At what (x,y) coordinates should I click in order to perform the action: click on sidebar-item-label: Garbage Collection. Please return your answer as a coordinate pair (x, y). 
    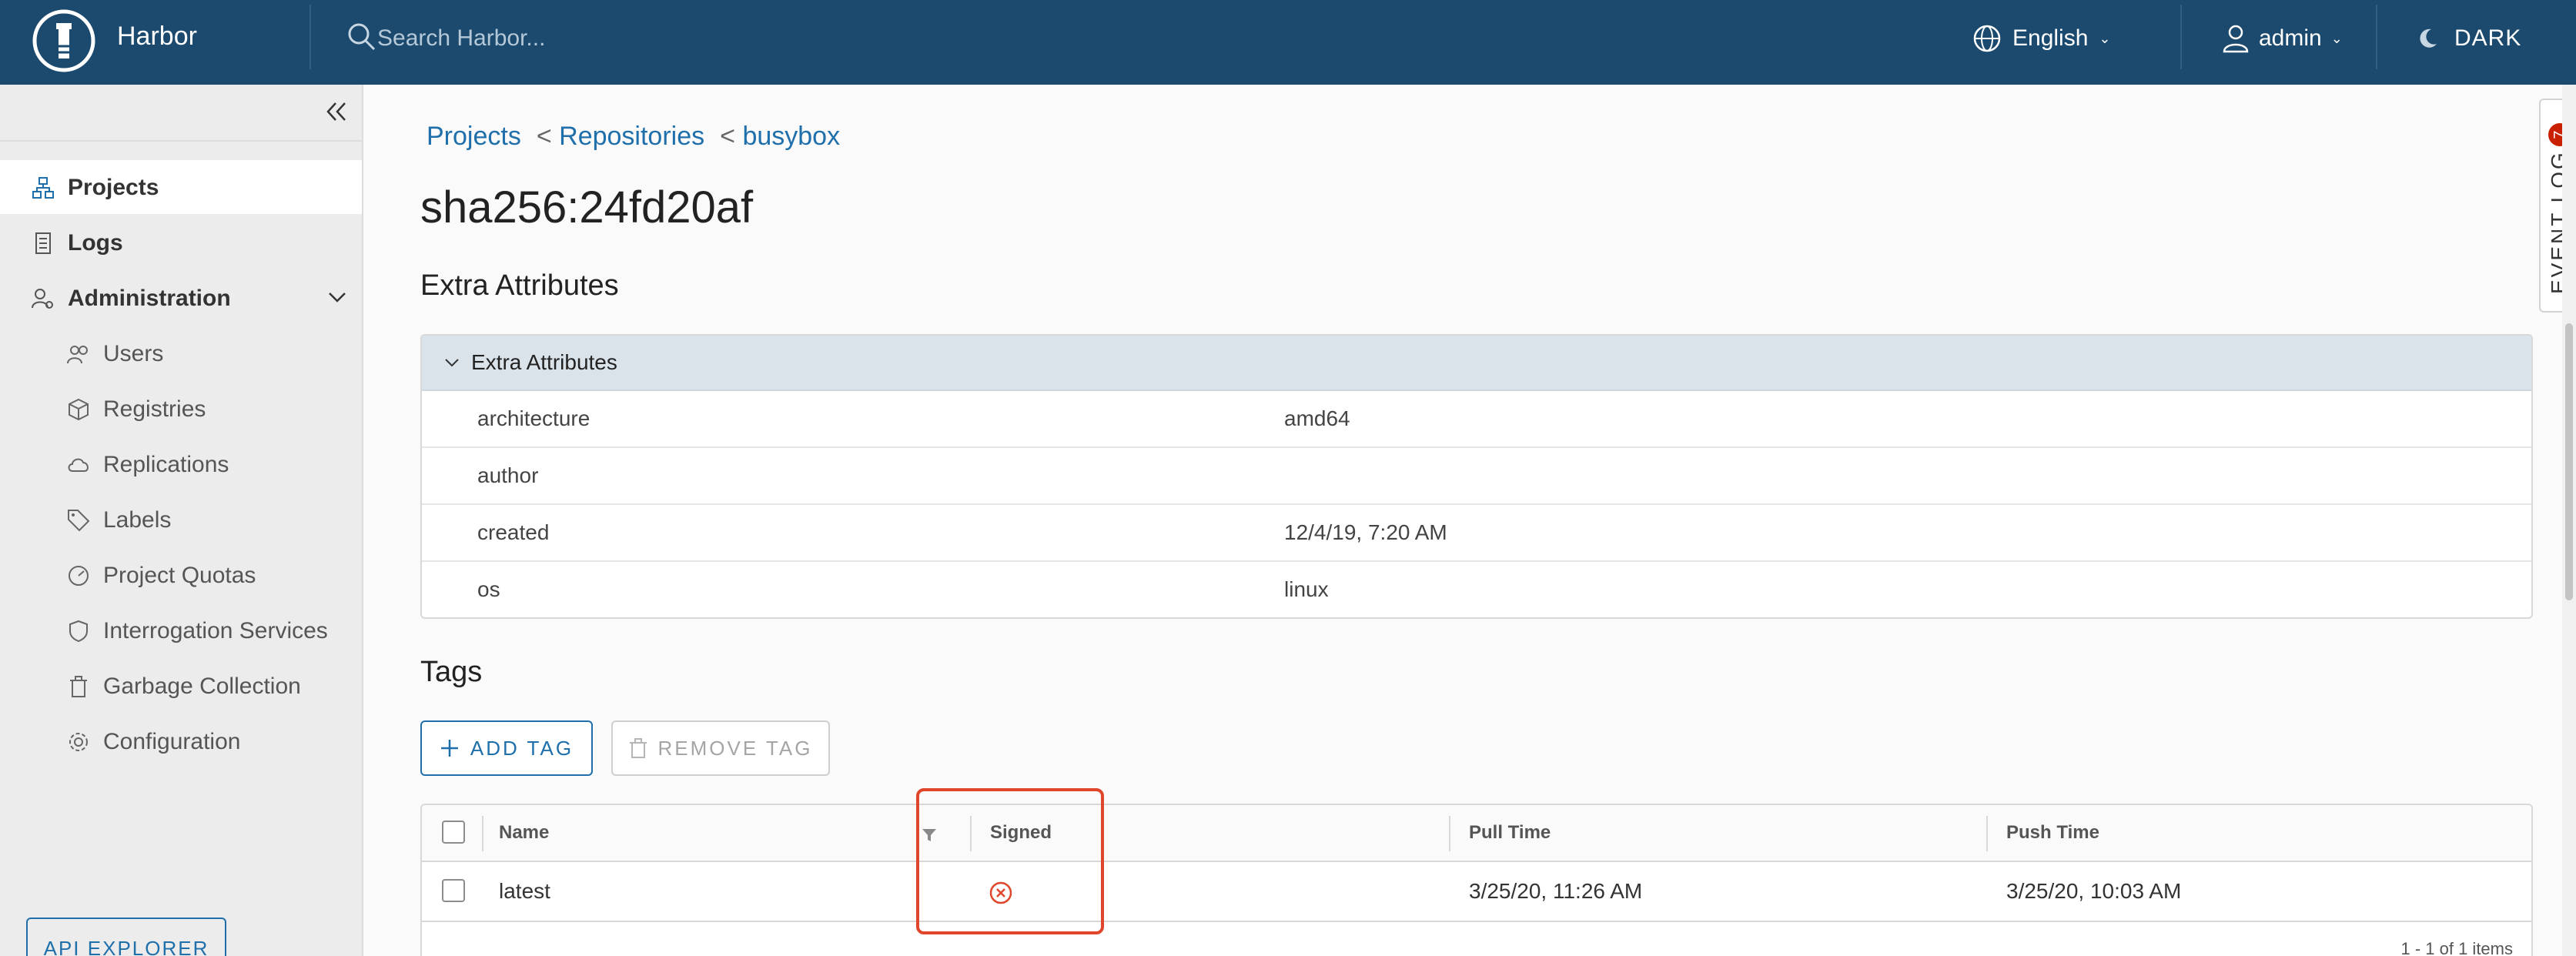
    Looking at the image, I should click on (202, 686).